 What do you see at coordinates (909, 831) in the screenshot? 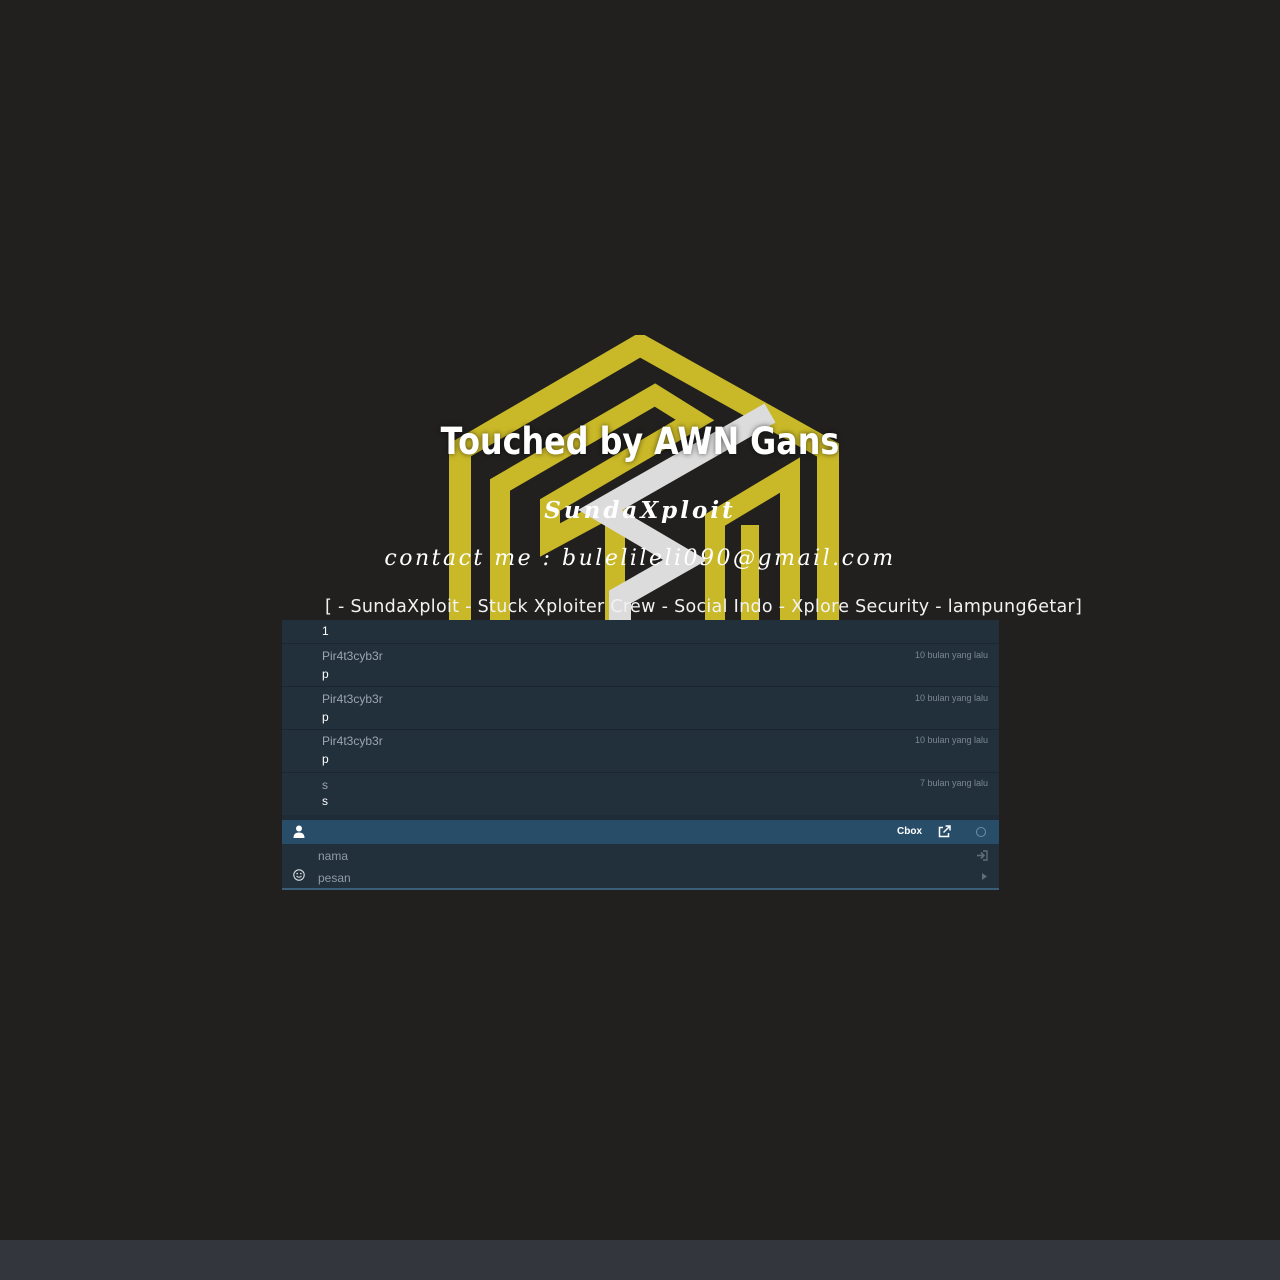
I see `cbox-brand-link: Cbox` at bounding box center [909, 831].